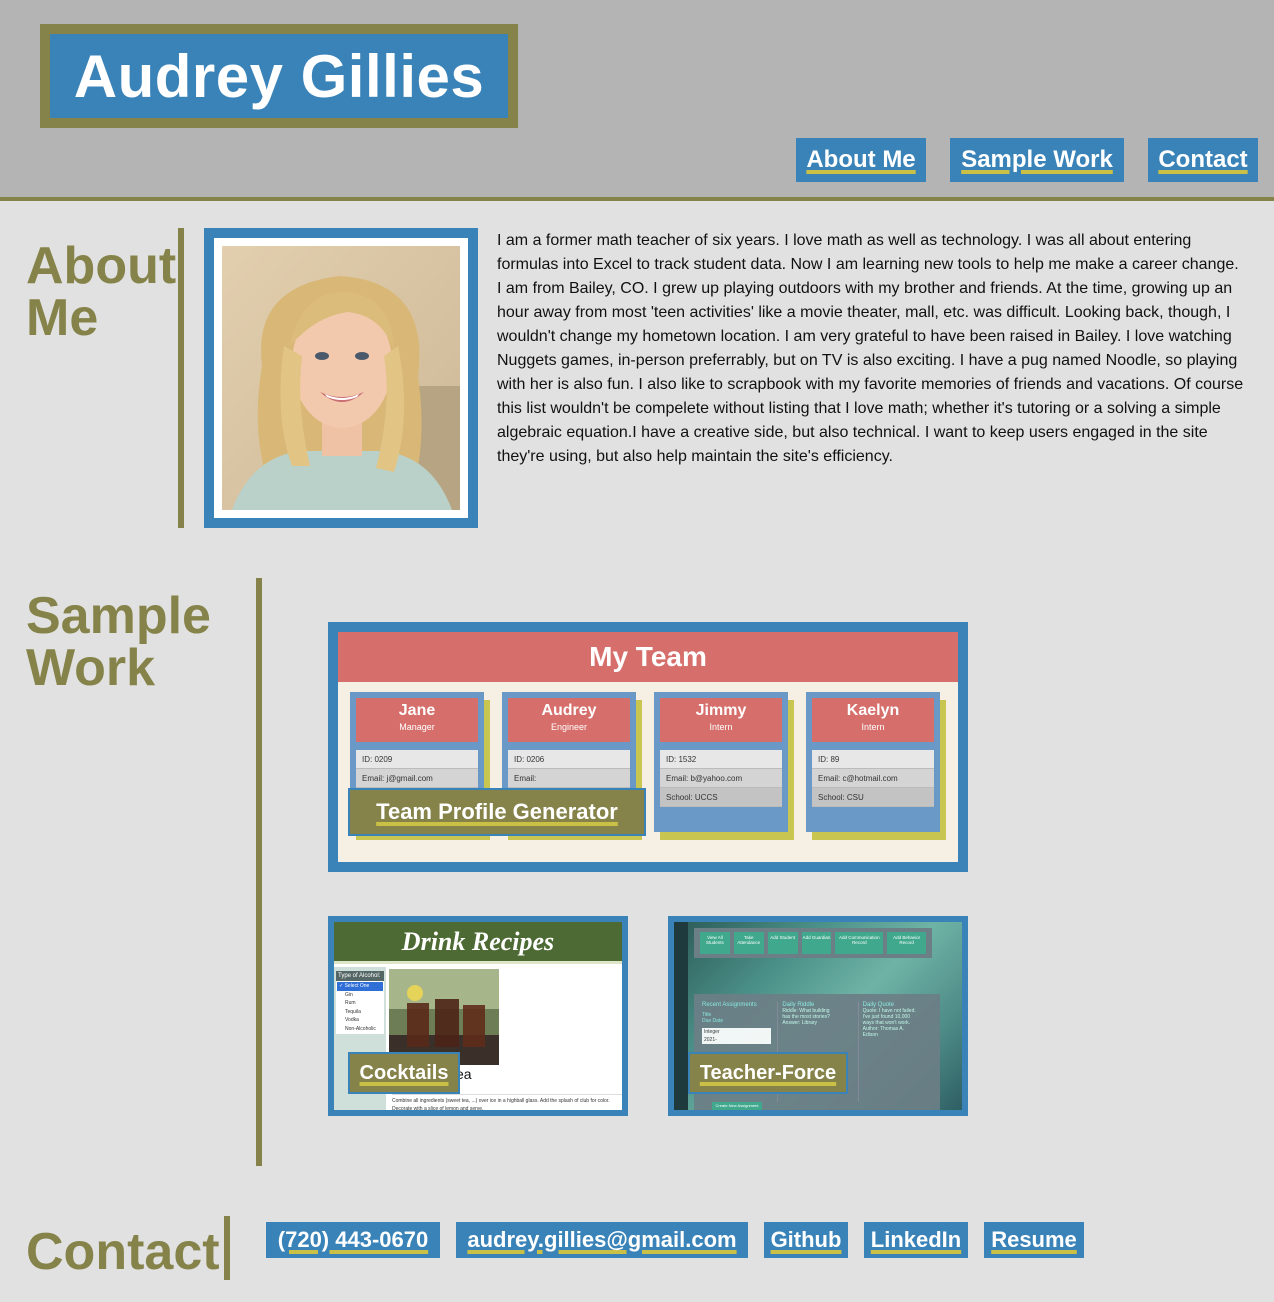 The image size is (1274, 1302). Describe the element at coordinates (721, 778) in the screenshot. I see `team-member-email: Email: b@yahoo.com` at that location.